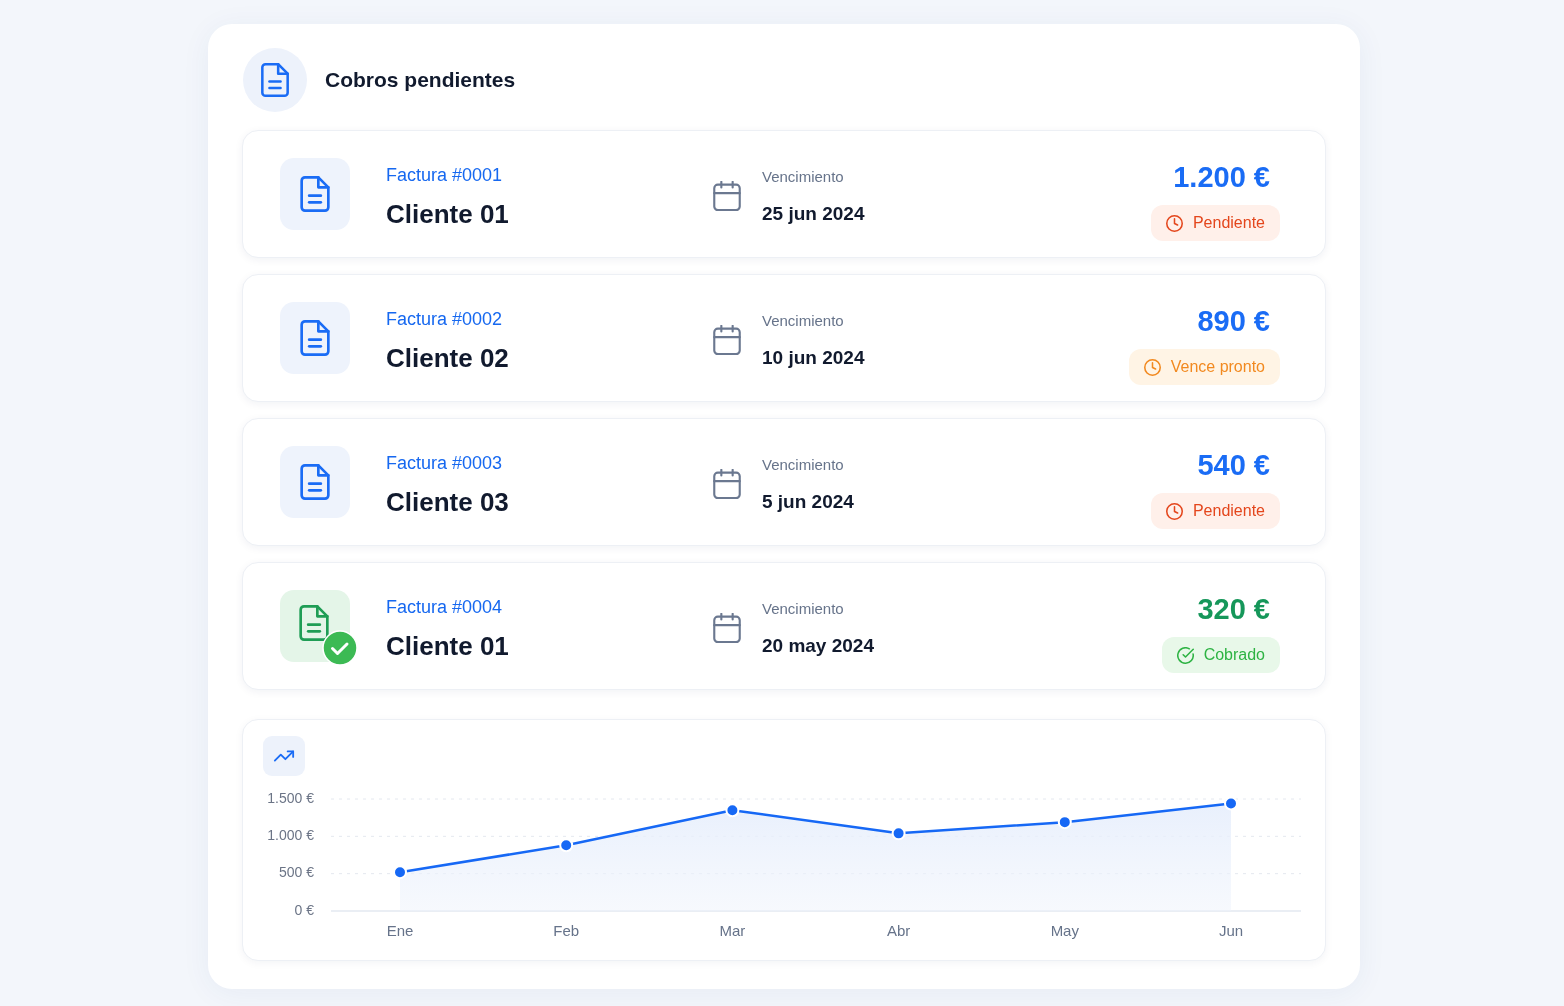 Image resolution: width=1564 pixels, height=1006 pixels. What do you see at coordinates (818, 646) in the screenshot?
I see `due-date: 20 may 2024` at bounding box center [818, 646].